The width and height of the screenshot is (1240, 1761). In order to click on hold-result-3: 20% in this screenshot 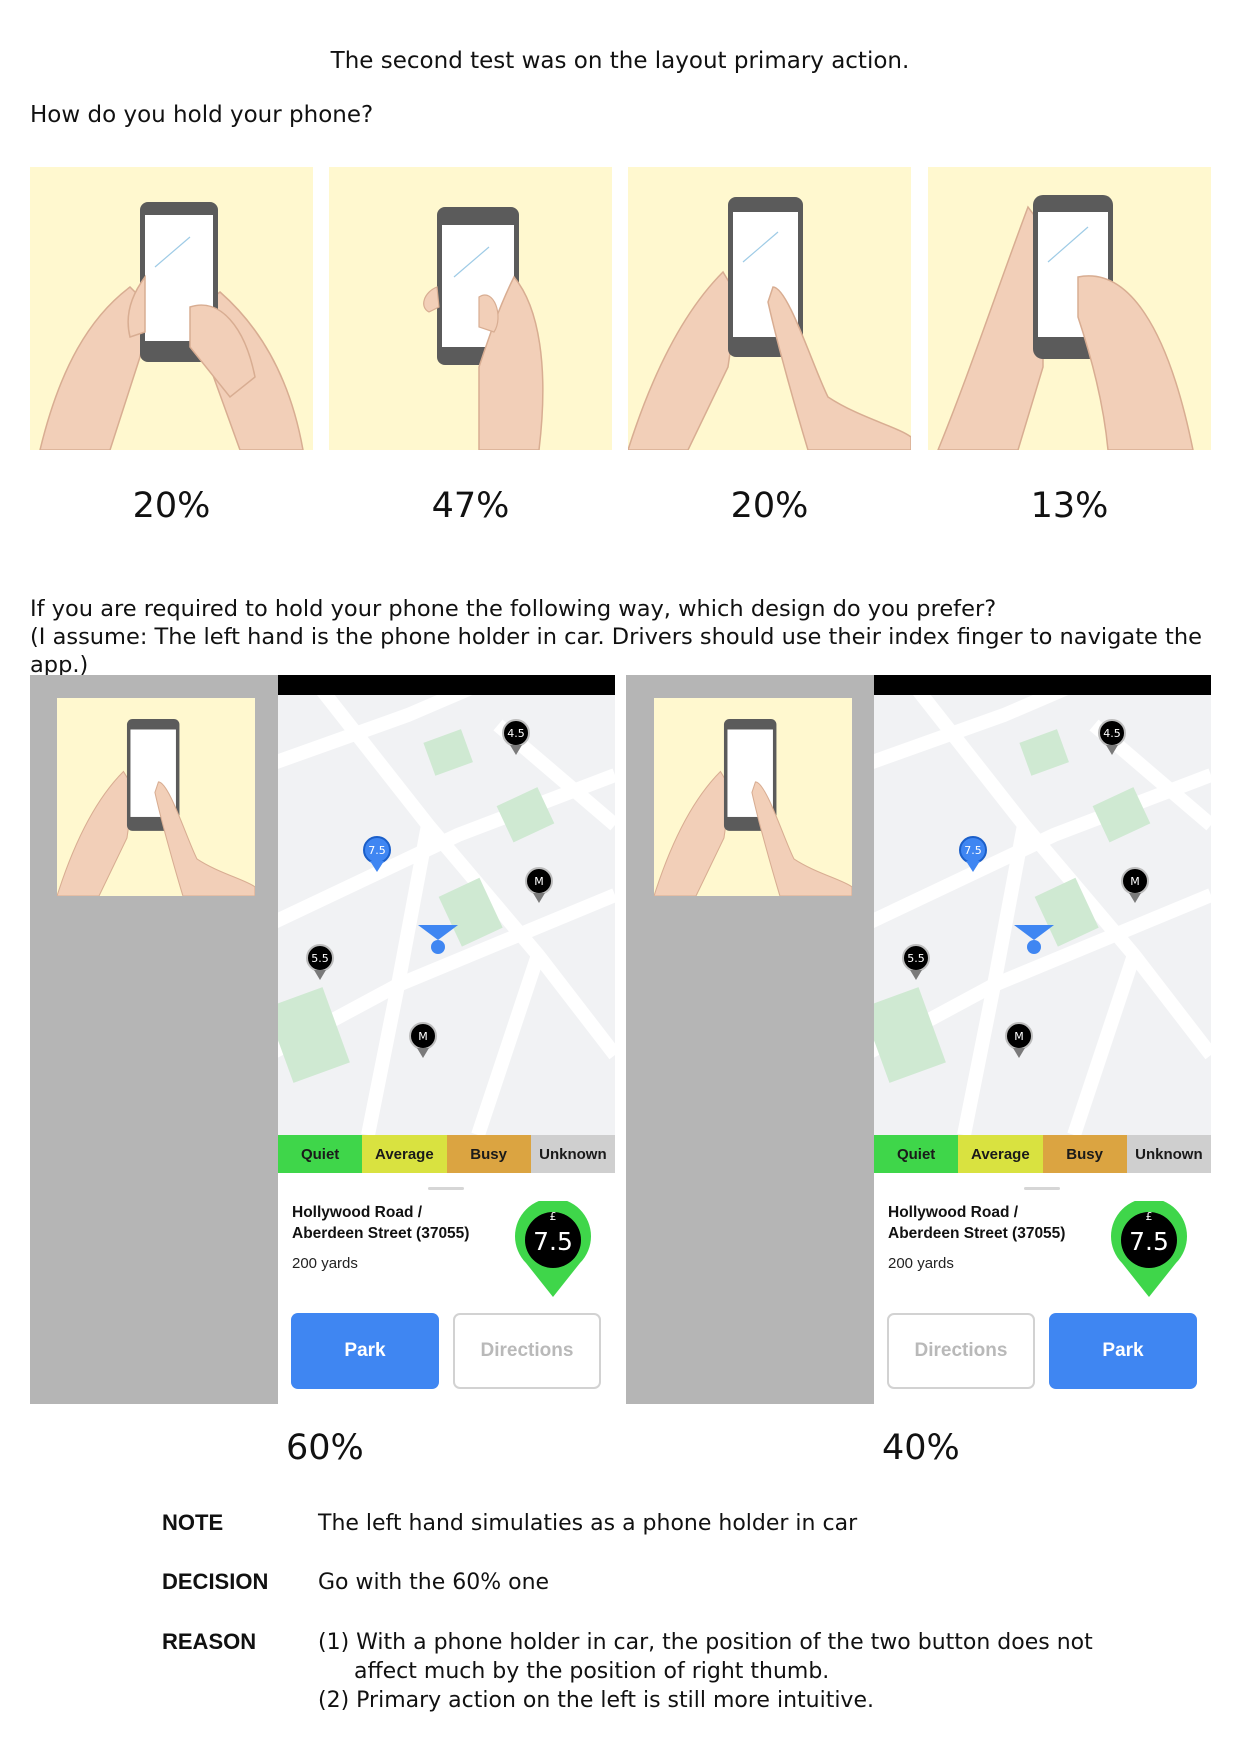, I will do `click(769, 506)`.